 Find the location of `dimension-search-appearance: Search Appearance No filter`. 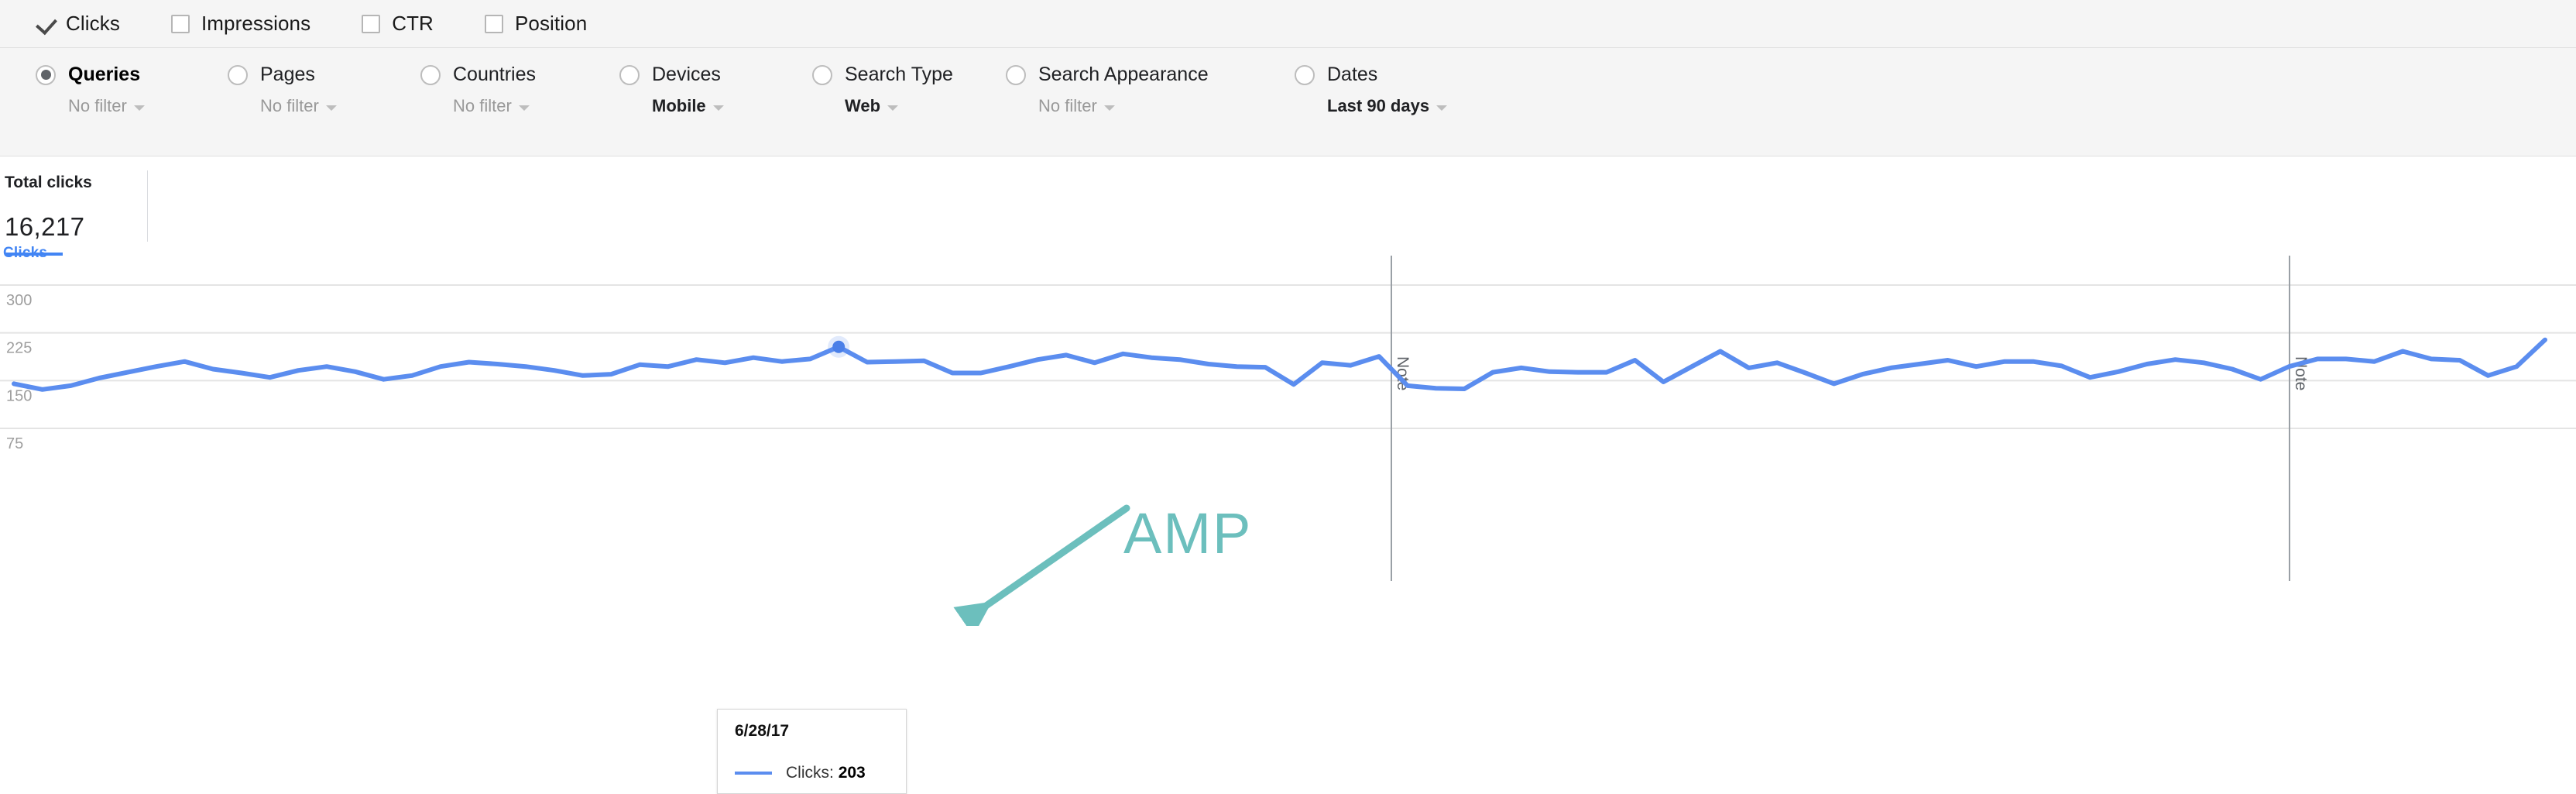

dimension-search-appearance: Search Appearance No filter is located at coordinates (1107, 90).